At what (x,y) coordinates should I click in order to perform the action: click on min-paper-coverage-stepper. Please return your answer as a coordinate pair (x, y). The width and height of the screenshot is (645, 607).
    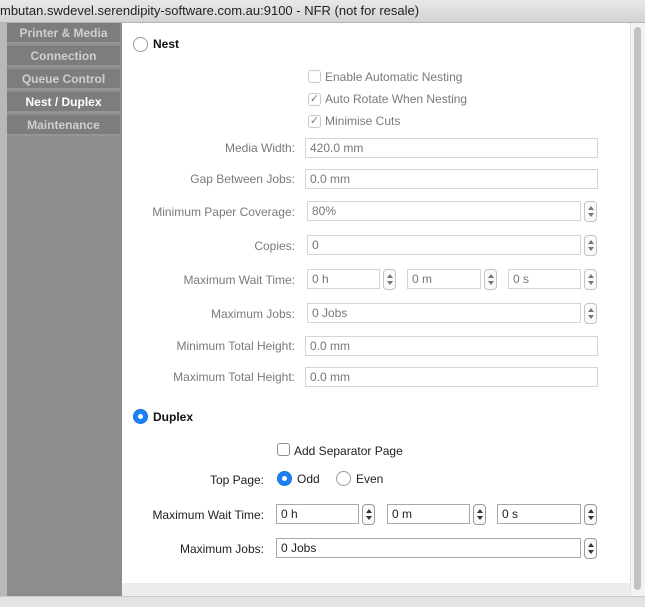
    Looking at the image, I should click on (590, 211).